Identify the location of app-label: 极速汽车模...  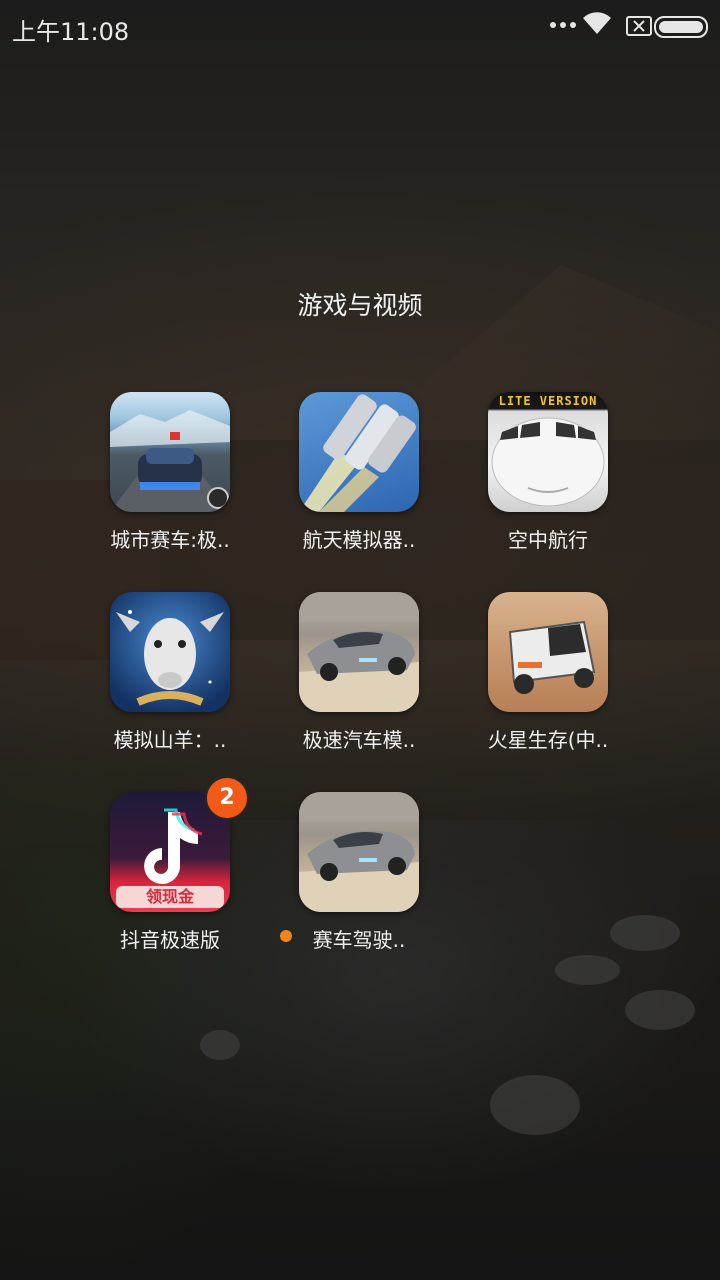
(359, 740).